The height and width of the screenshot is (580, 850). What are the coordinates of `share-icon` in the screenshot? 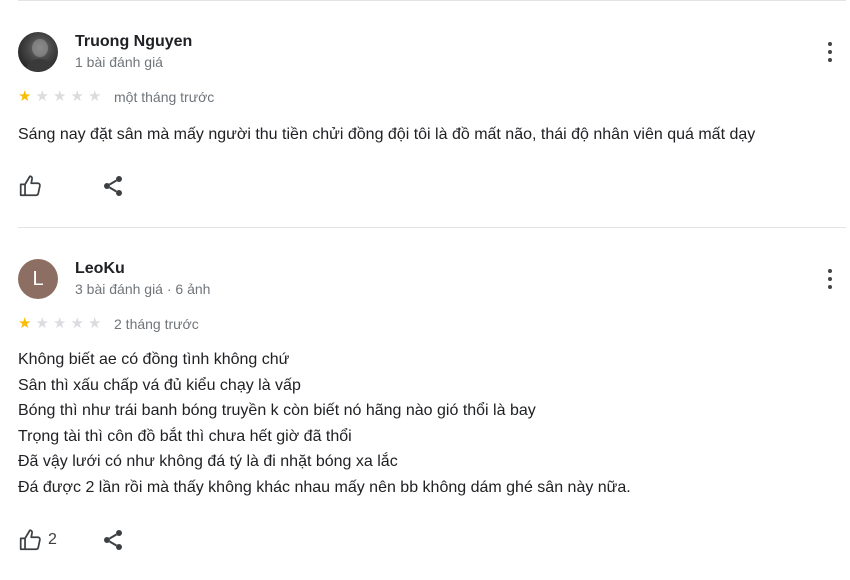 It's located at (113, 540).